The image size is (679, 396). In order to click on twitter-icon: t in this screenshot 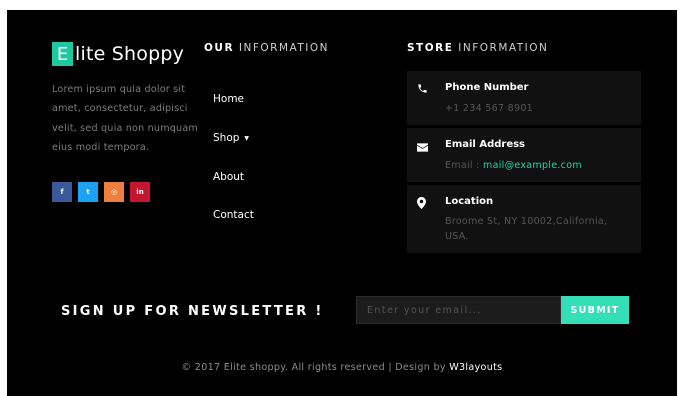, I will do `click(88, 192)`.